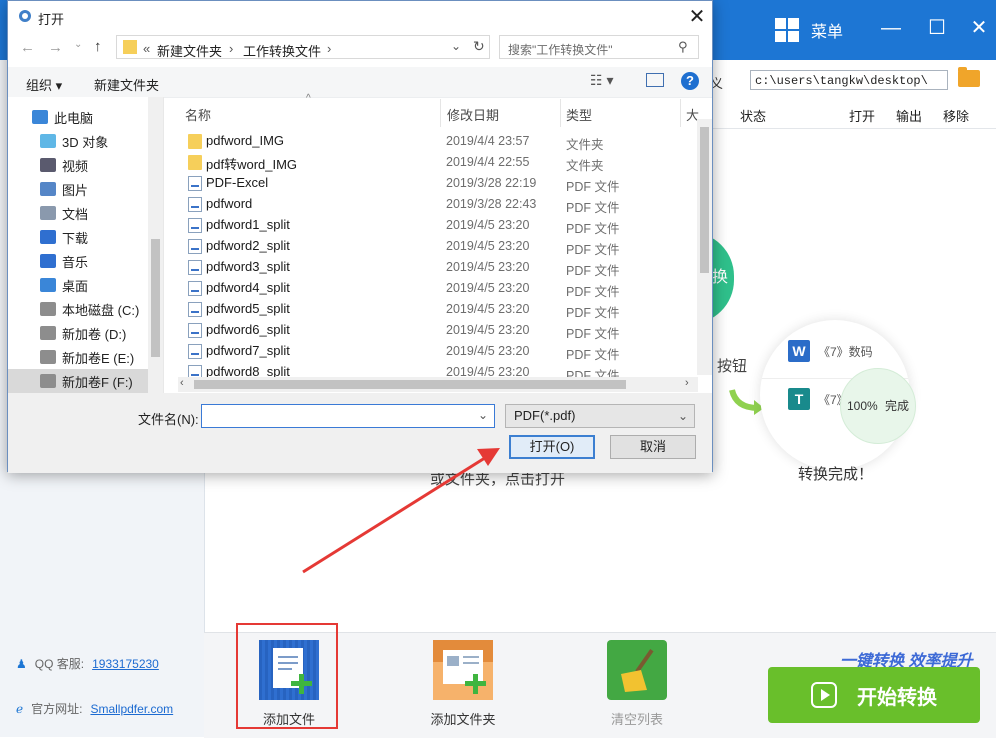  I want to click on qq-link: 1933175230, so click(125, 664).